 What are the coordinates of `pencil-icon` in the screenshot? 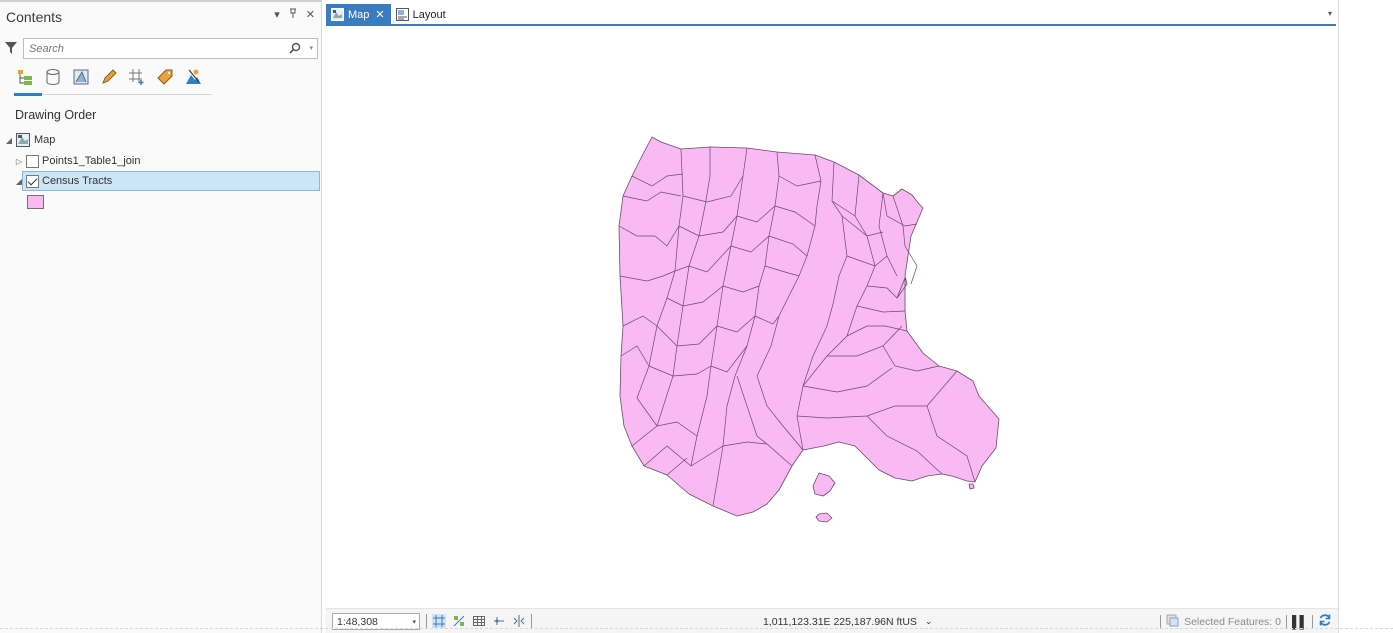 It's located at (109, 77).